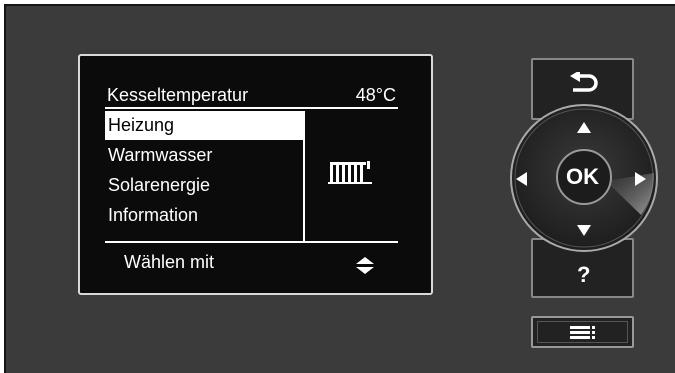  What do you see at coordinates (522, 181) in the screenshot?
I see `arrow-left-icon` at bounding box center [522, 181].